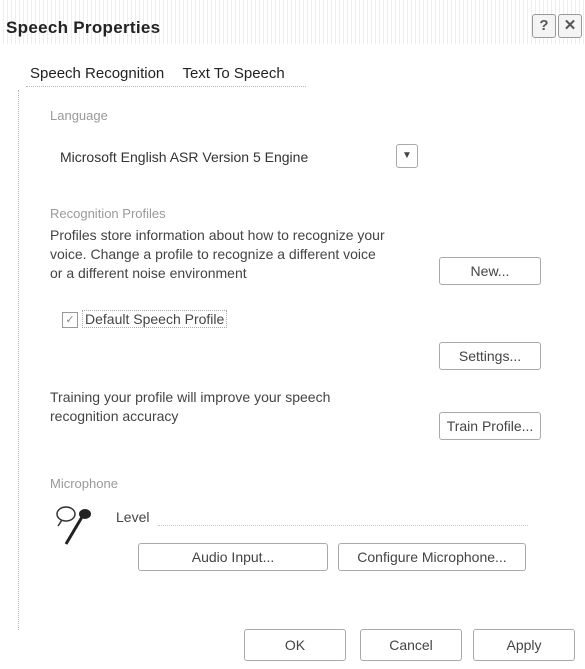  What do you see at coordinates (411, 645) in the screenshot?
I see `cancel-button: Cancel` at bounding box center [411, 645].